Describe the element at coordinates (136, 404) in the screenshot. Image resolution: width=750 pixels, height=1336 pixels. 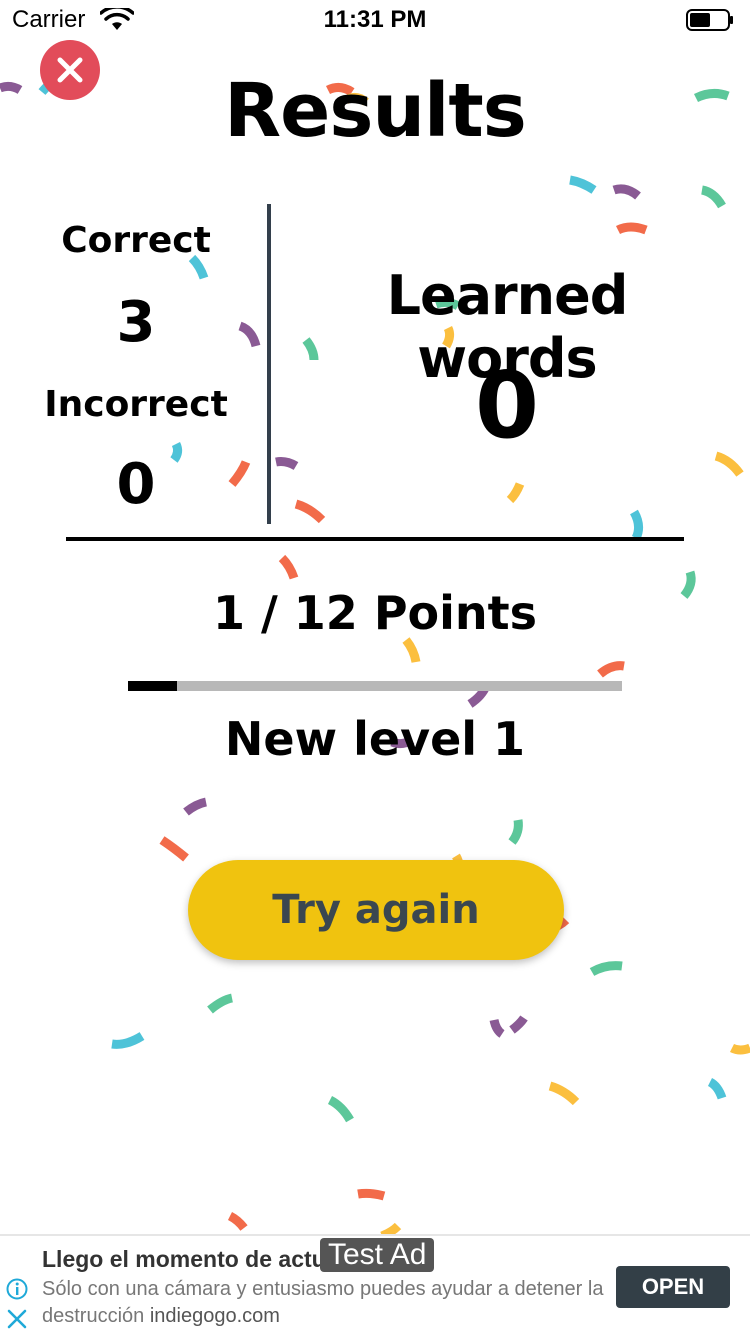
I see `incorrect-label: Incorrect` at that location.